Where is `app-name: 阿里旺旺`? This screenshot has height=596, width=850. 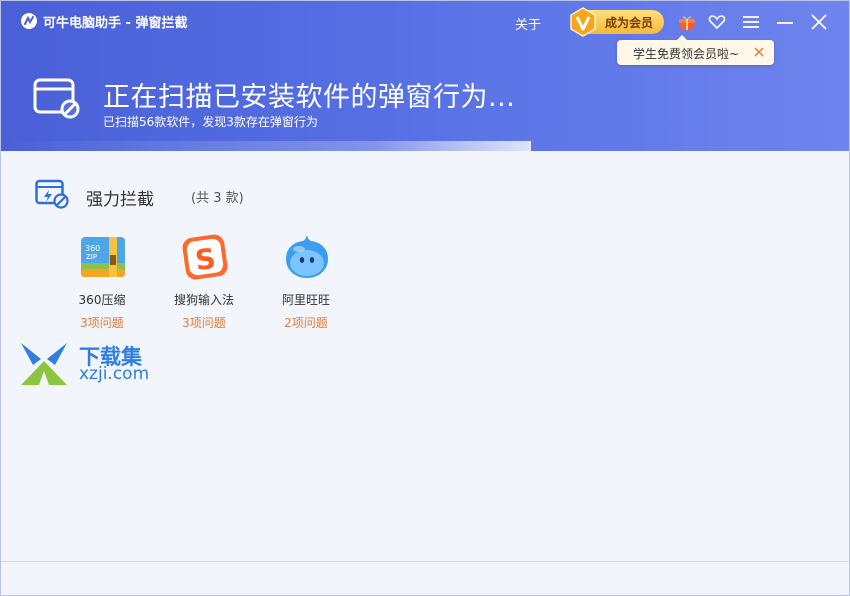 app-name: 阿里旺旺 is located at coordinates (305, 300).